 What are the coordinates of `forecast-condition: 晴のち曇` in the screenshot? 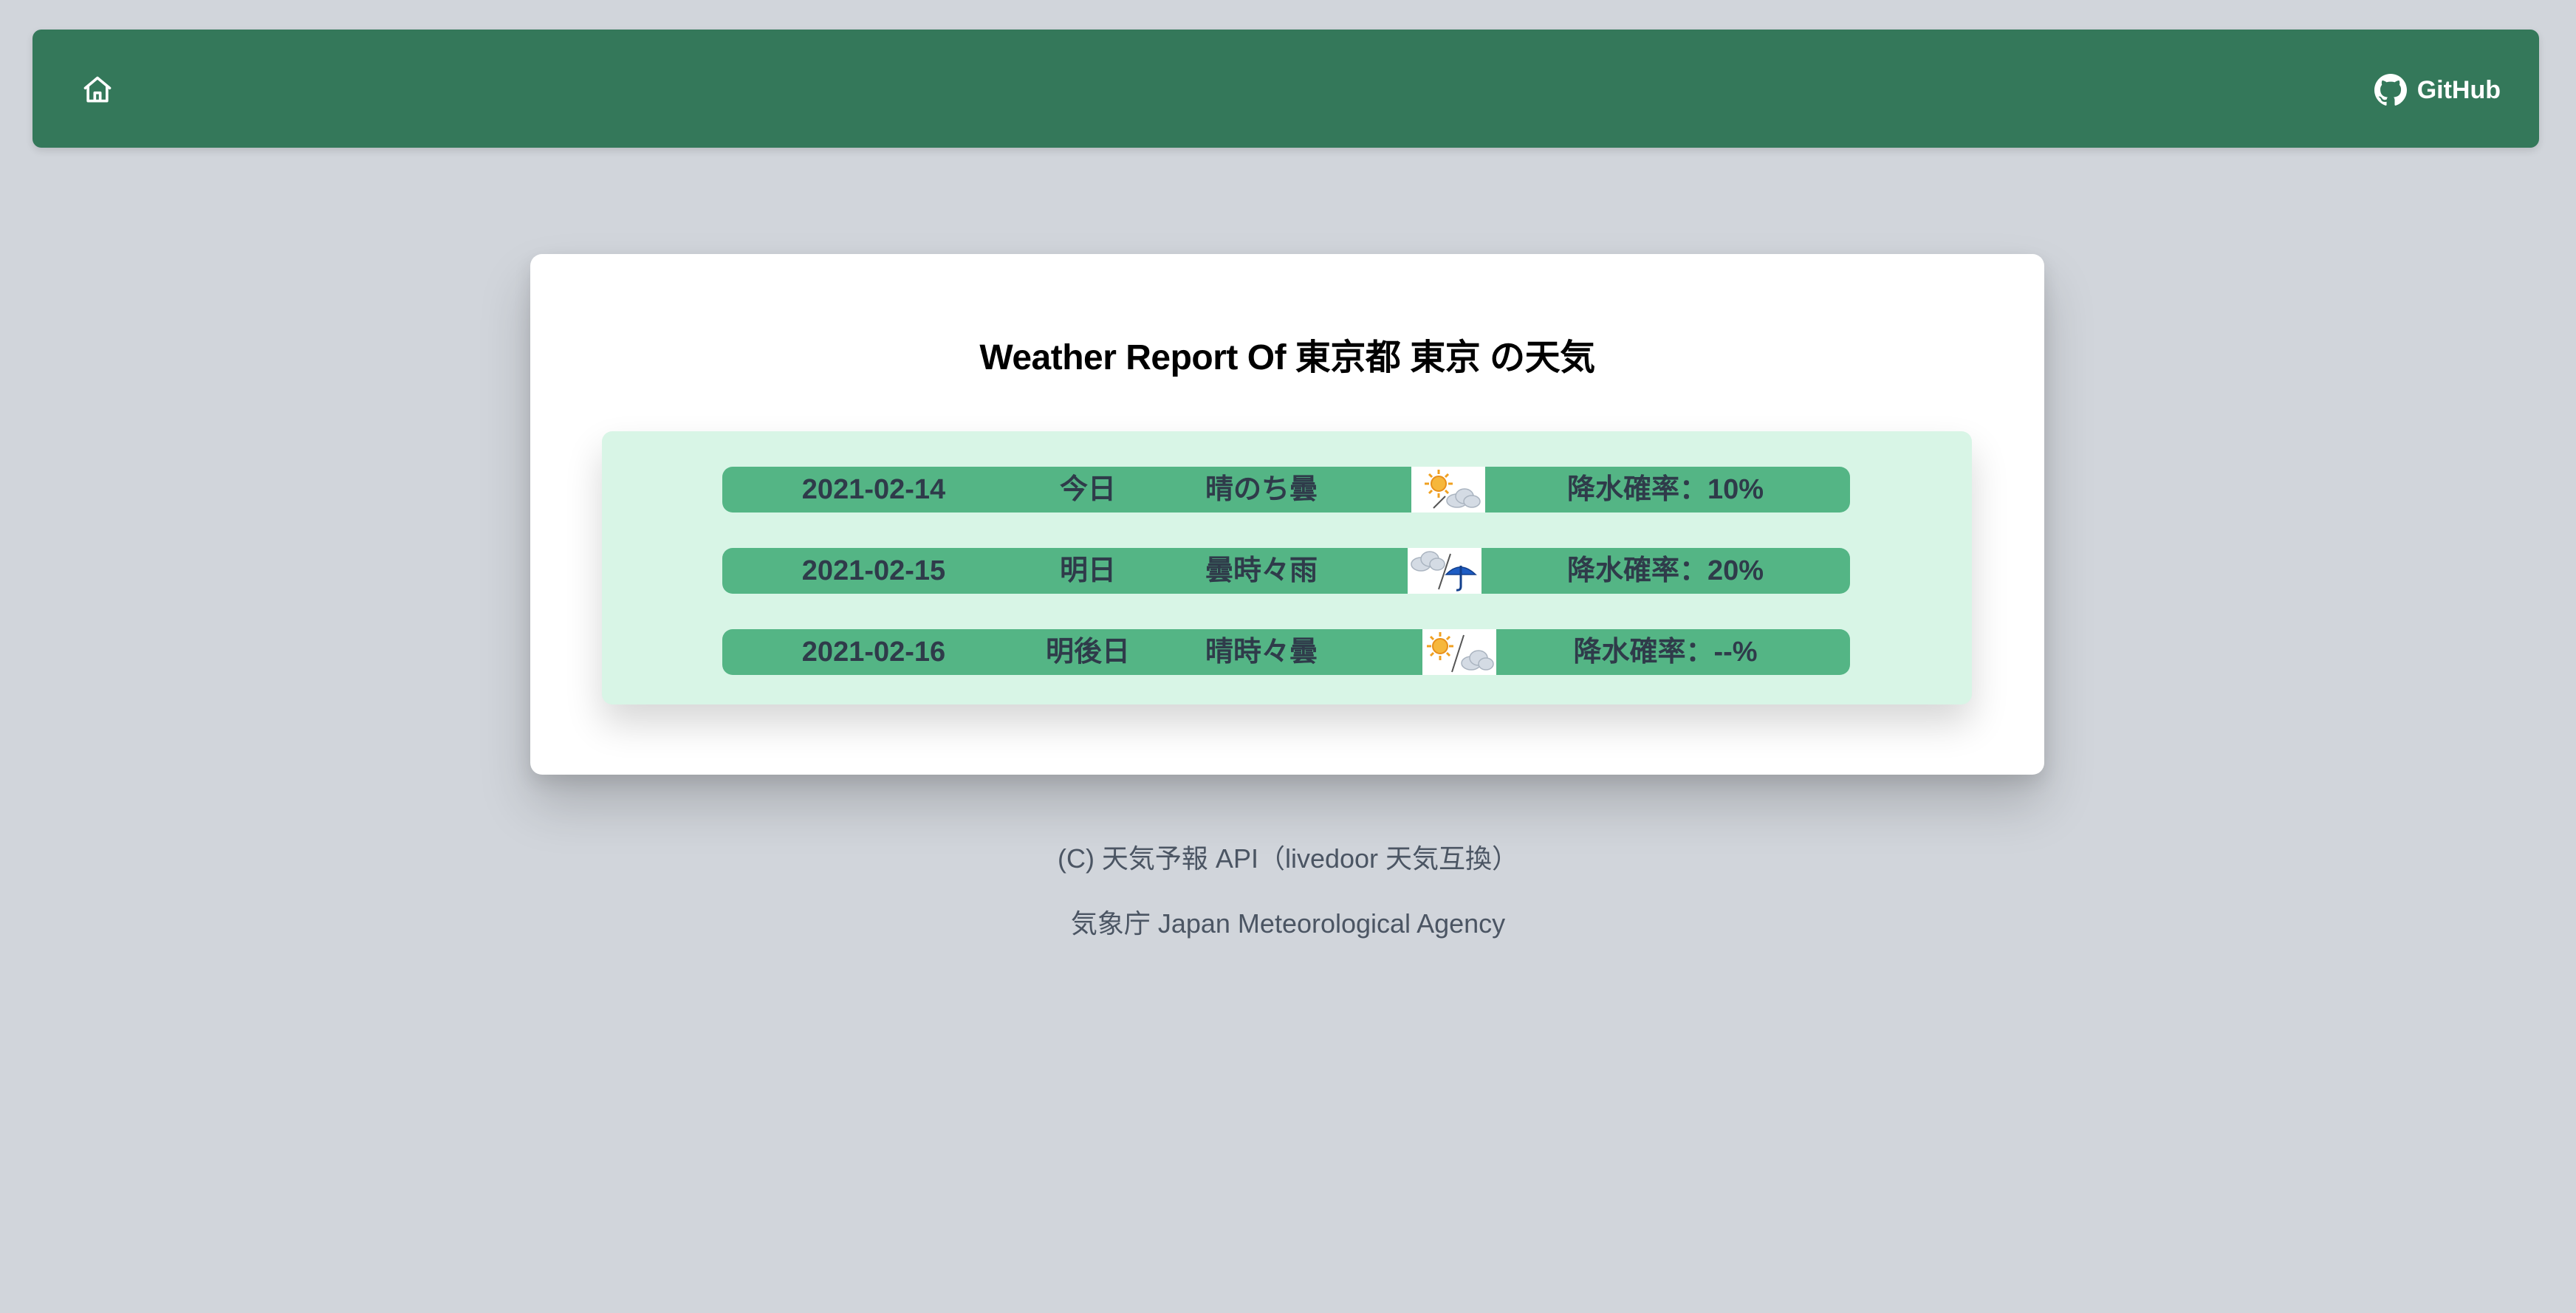 It's located at (1261, 489).